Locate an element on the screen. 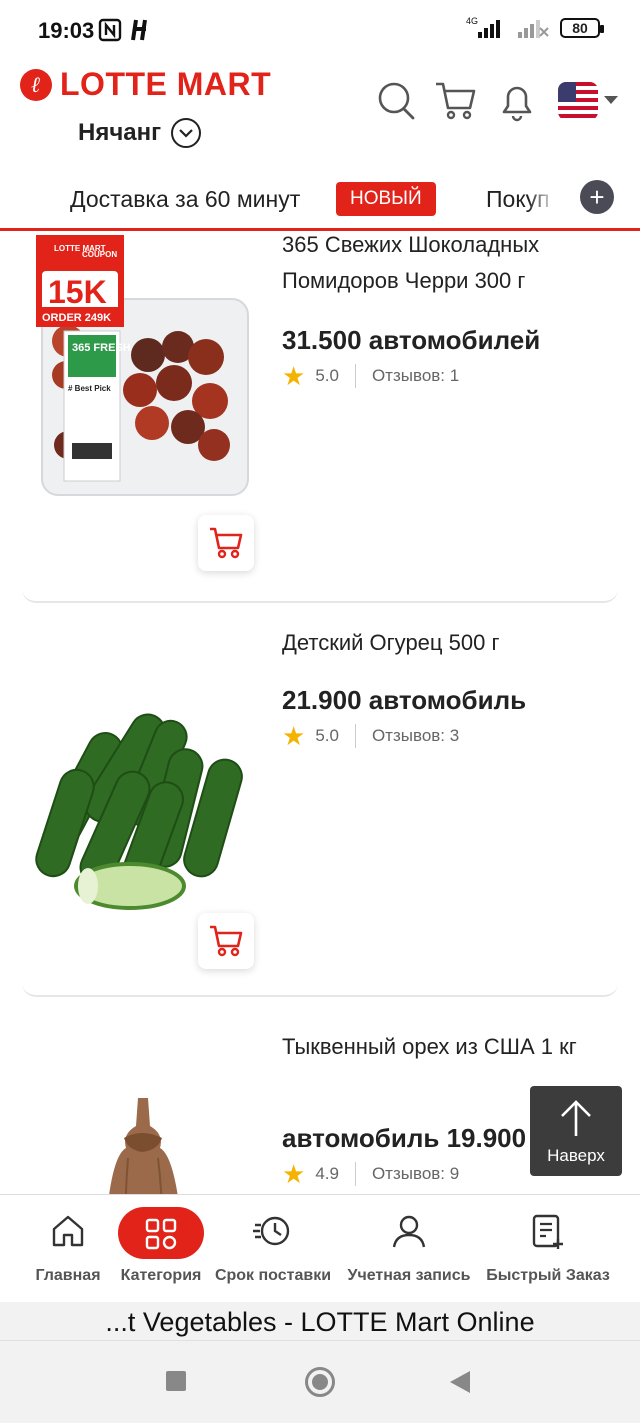  product-image-cucumbers is located at coordinates (143, 808).